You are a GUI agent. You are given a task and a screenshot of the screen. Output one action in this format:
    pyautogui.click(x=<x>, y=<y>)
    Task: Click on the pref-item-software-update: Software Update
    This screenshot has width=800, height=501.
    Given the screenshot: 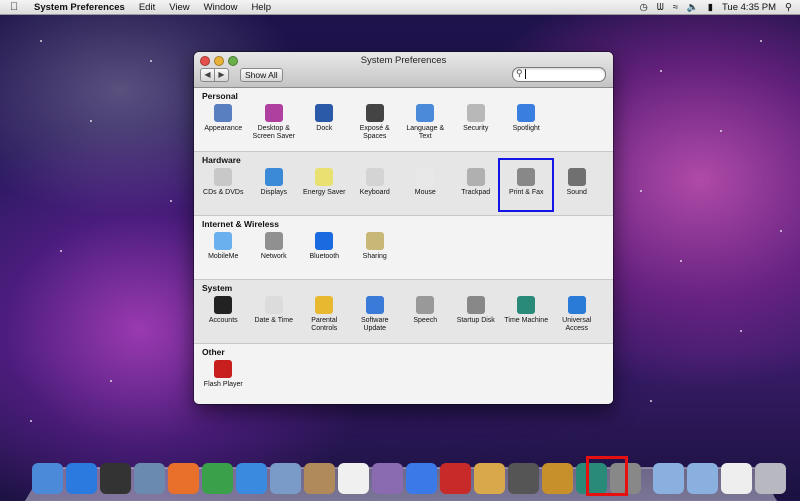 What is the action you would take?
    pyautogui.click(x=375, y=314)
    